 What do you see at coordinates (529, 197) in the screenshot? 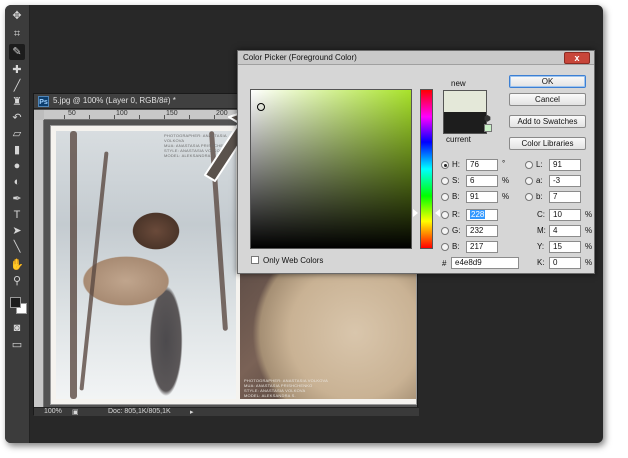
I see `lab-b-radio` at bounding box center [529, 197].